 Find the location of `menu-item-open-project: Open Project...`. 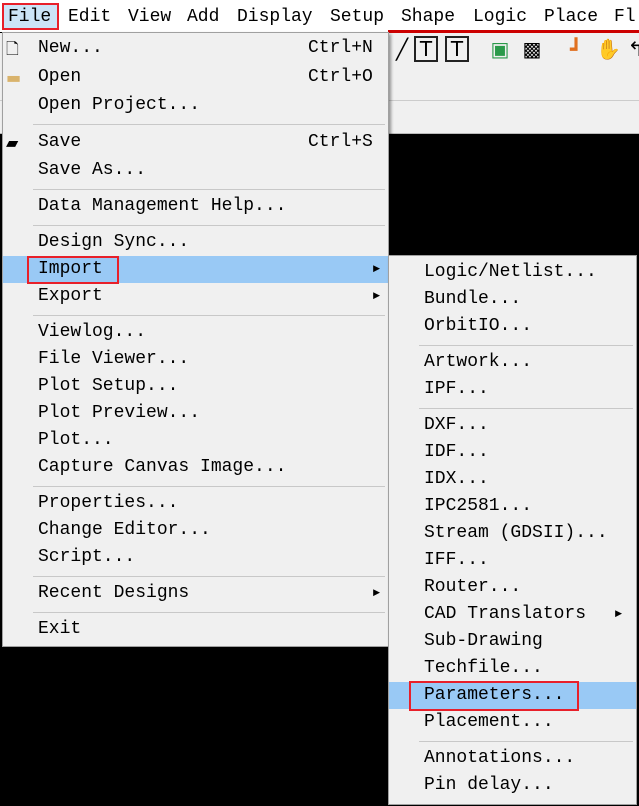

menu-item-open-project: Open Project... is located at coordinates (195, 105).